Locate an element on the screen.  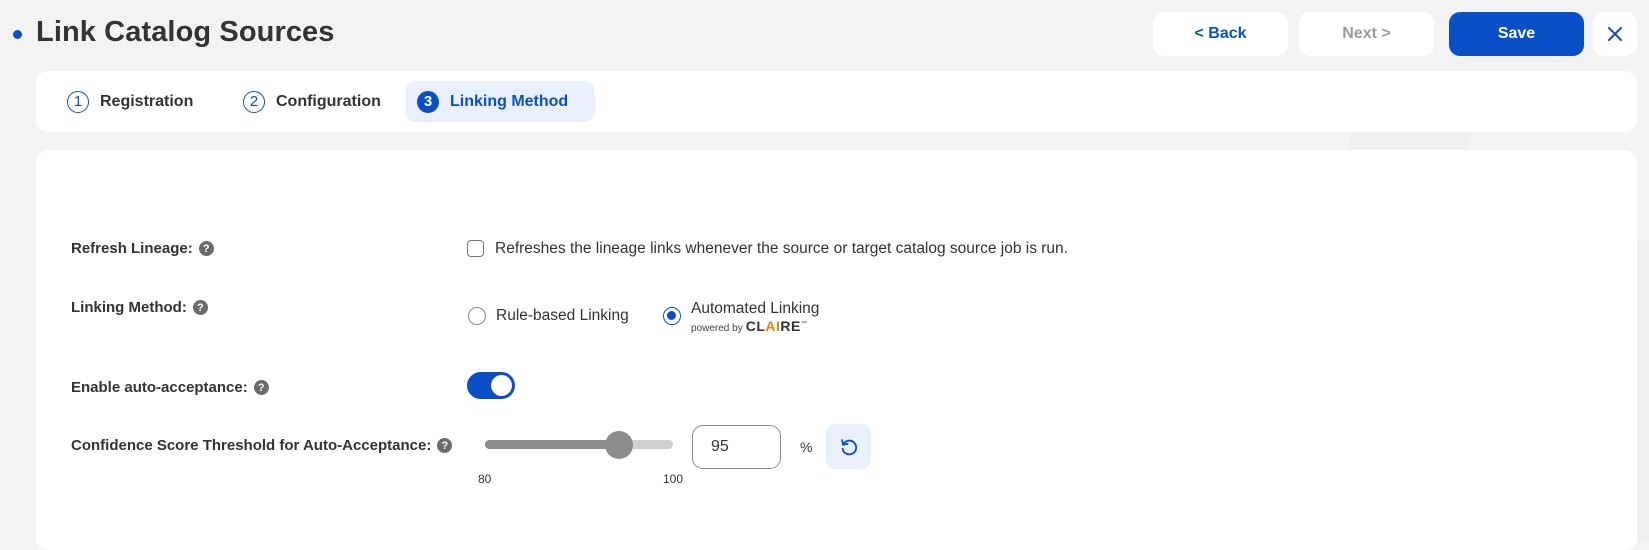
automated-linking-label: Automated Linking is located at coordinates (755, 309).